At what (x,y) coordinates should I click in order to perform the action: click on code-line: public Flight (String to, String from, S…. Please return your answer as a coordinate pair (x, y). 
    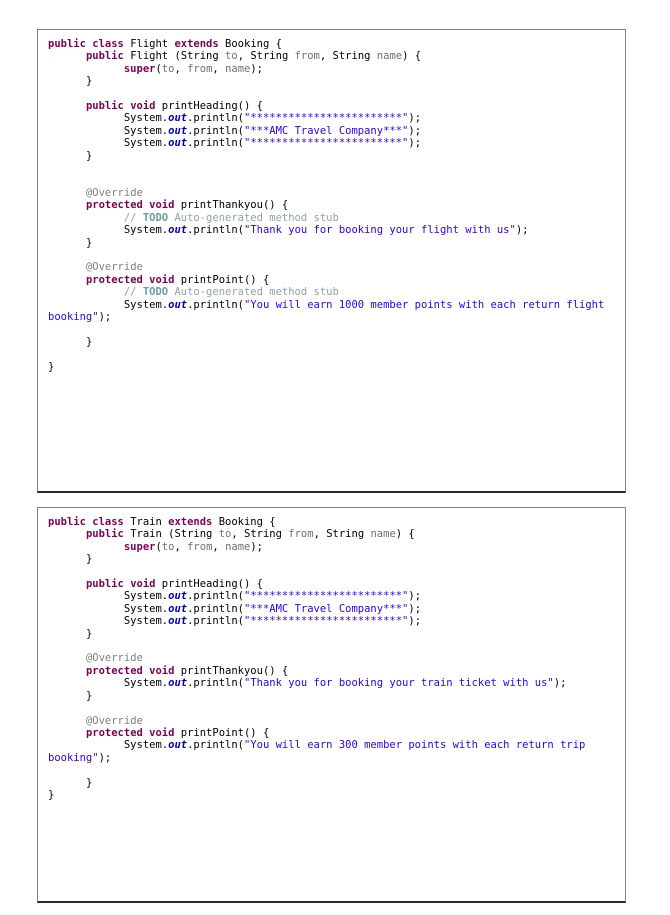
    Looking at the image, I should click on (335, 56).